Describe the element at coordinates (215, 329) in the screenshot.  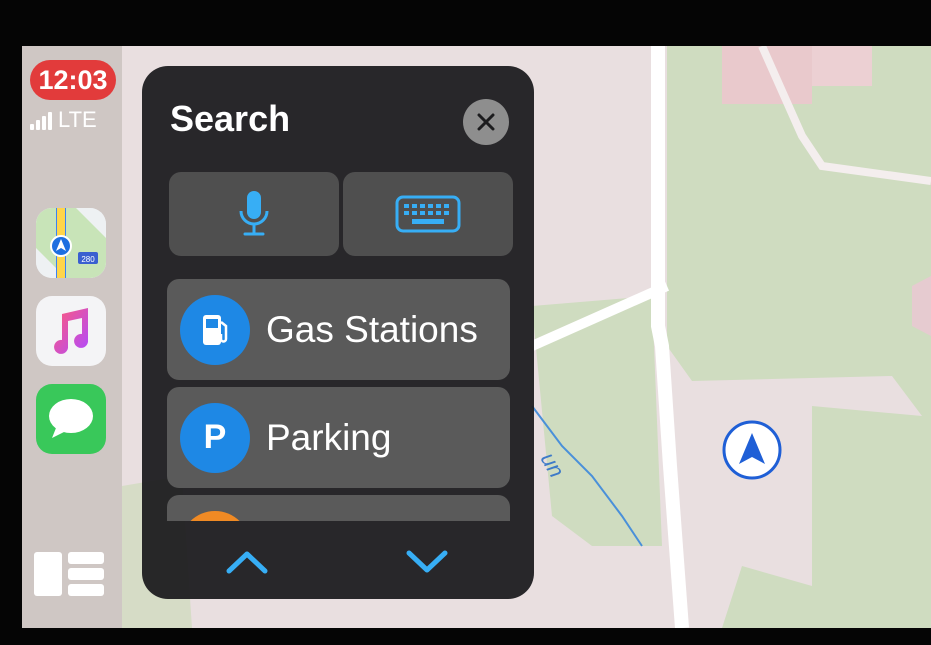
I see `gas-pump-icon` at that location.